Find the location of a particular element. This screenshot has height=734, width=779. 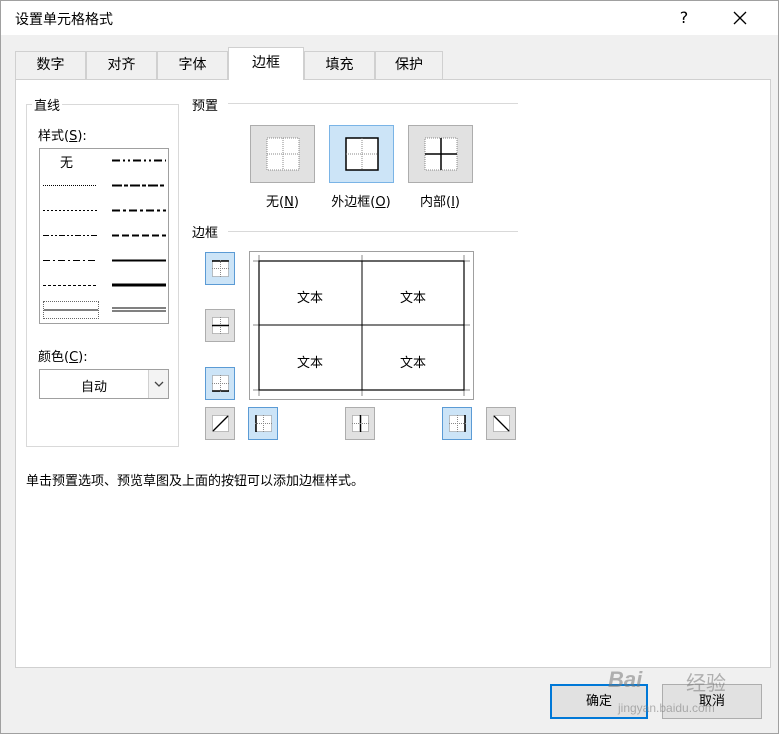

border-top-icon is located at coordinates (220, 268).